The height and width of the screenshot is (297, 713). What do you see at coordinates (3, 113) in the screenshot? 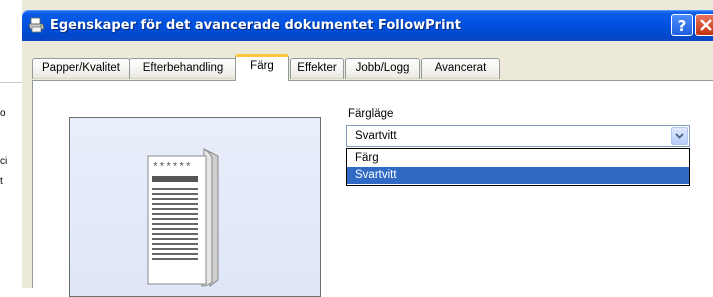
I see `background-text: o` at bounding box center [3, 113].